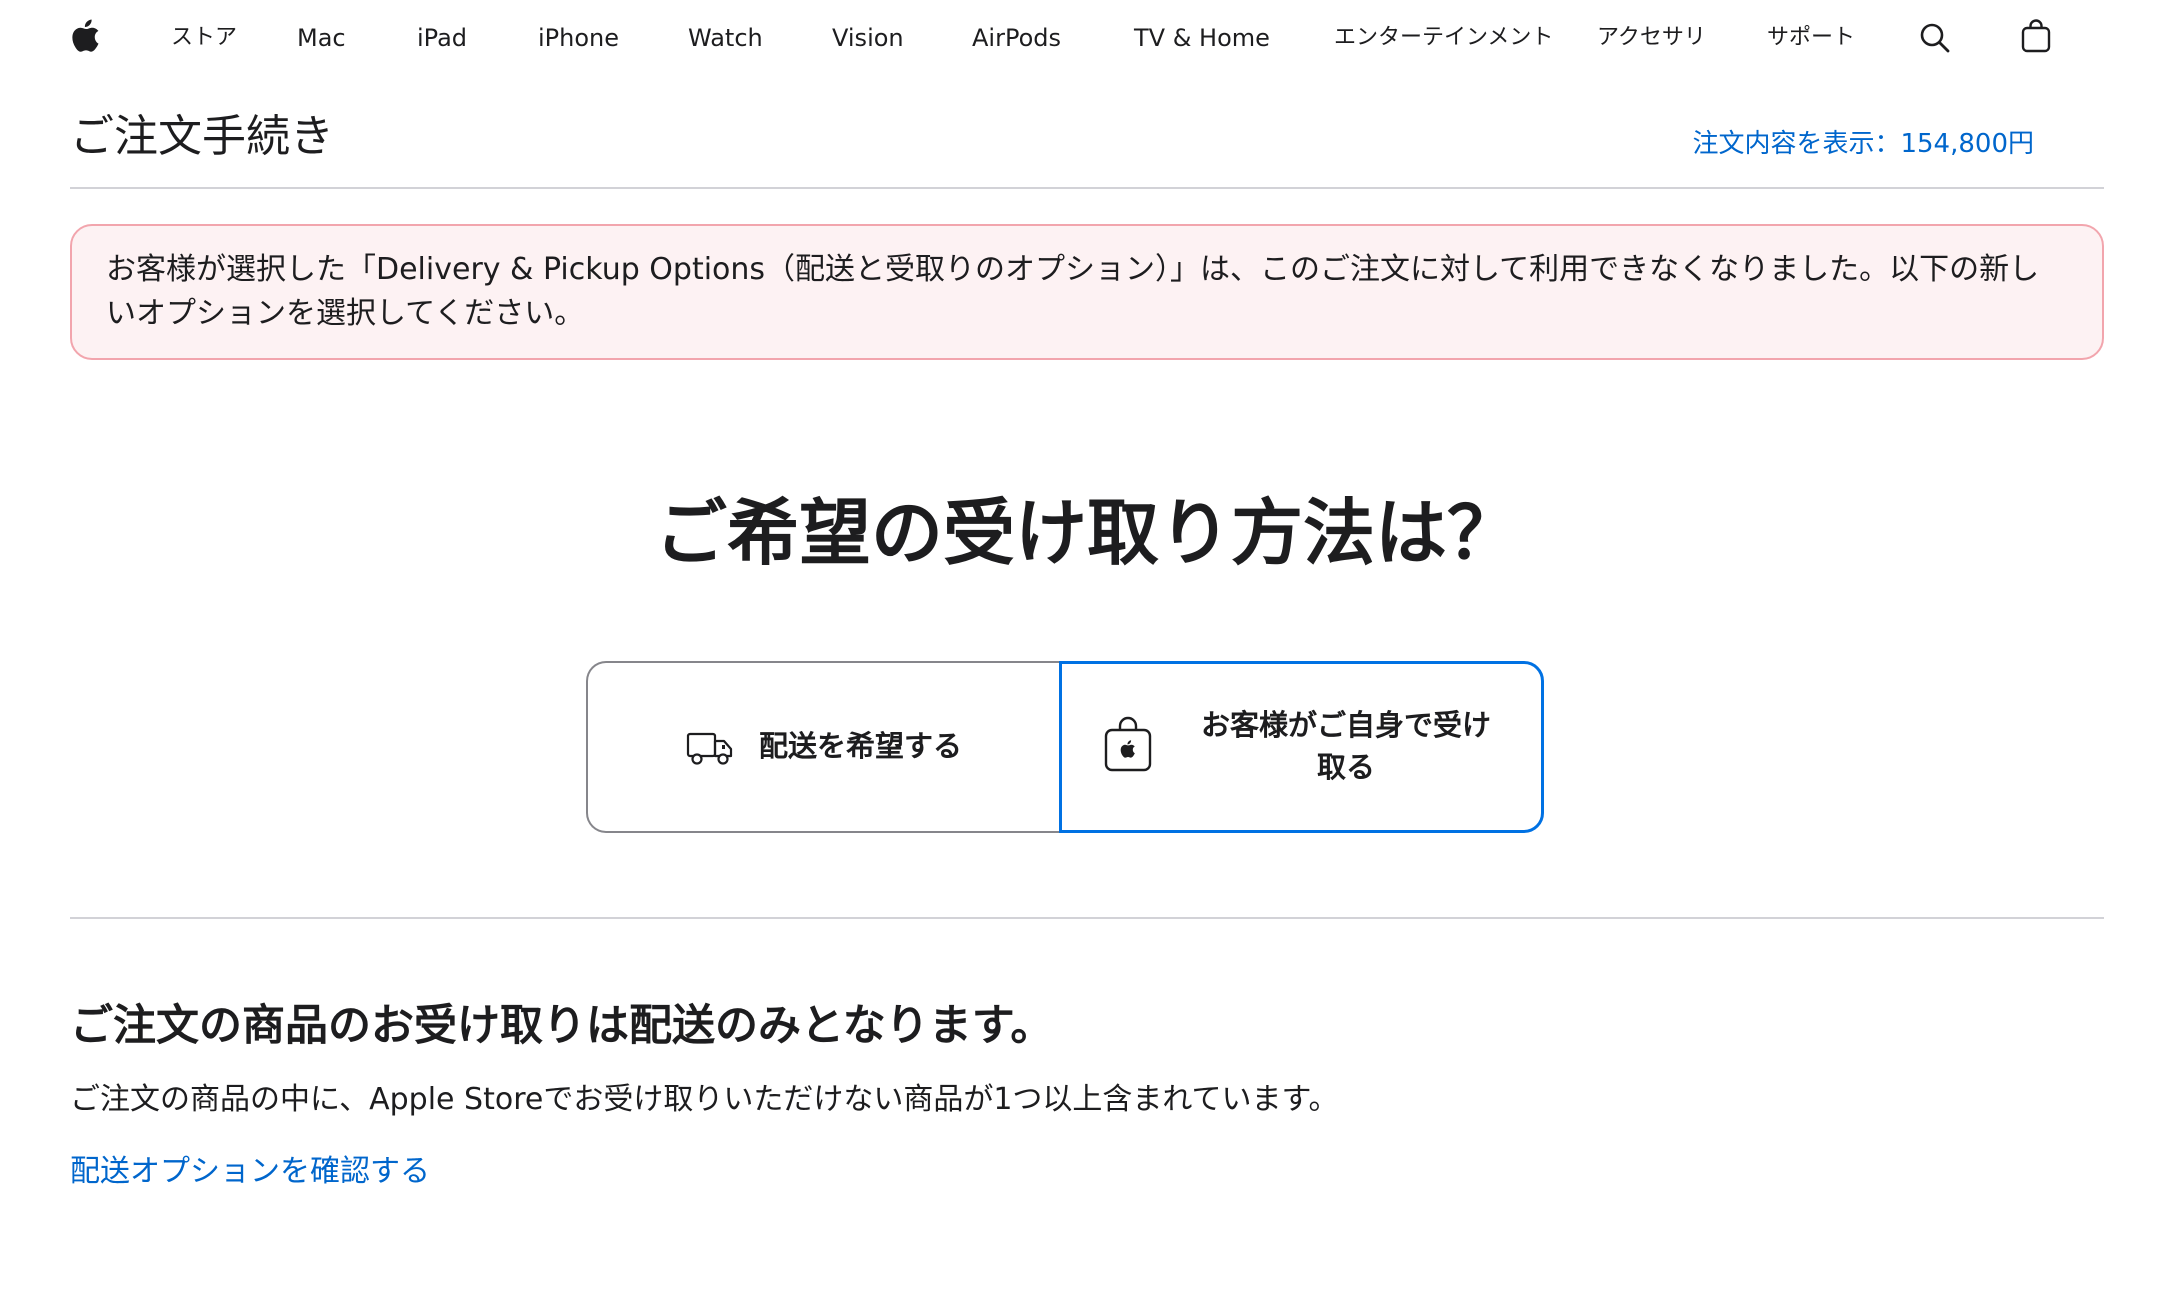 The height and width of the screenshot is (1292, 2174). What do you see at coordinates (1345, 746) in the screenshot?
I see `pickup-option-label: お客様がご自身で受け取る` at bounding box center [1345, 746].